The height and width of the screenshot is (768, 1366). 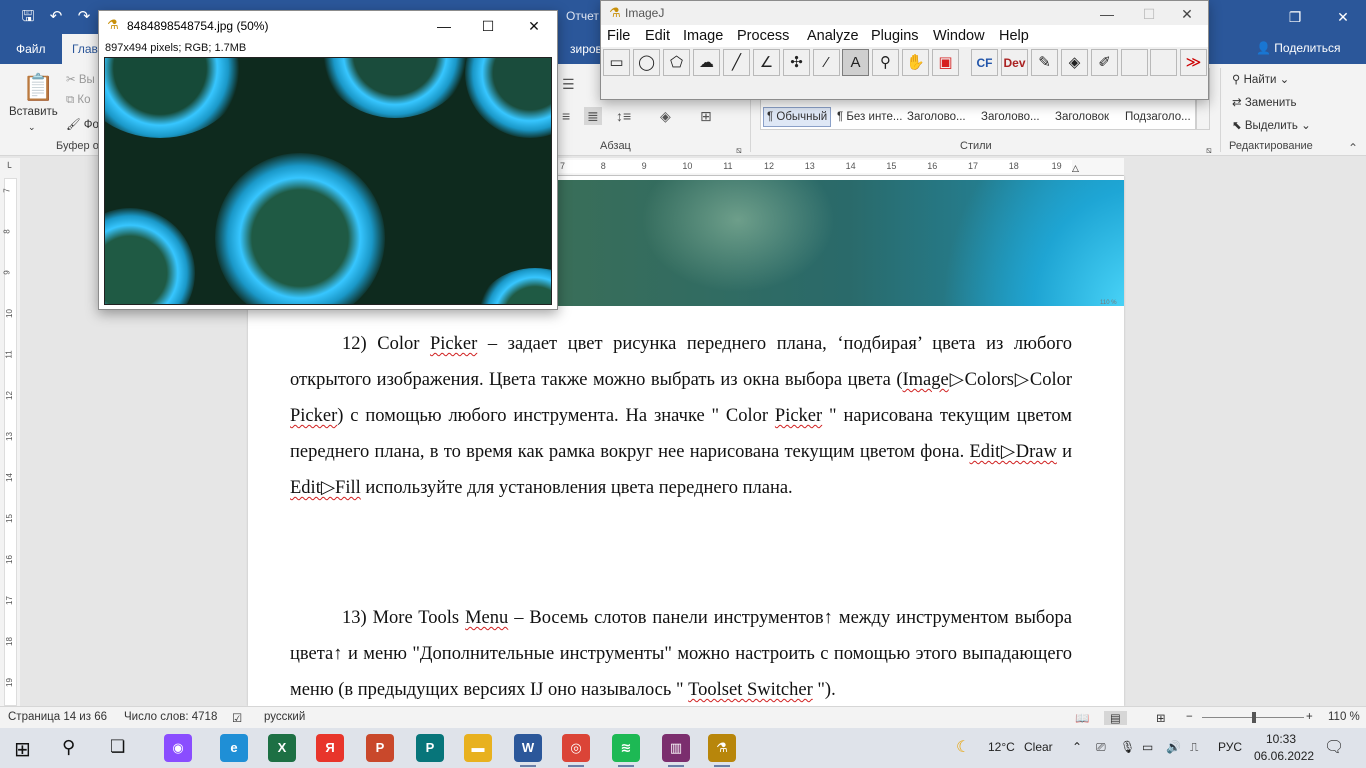 What do you see at coordinates (1189, 717) in the screenshot?
I see `zoom-out-icon: −` at bounding box center [1189, 717].